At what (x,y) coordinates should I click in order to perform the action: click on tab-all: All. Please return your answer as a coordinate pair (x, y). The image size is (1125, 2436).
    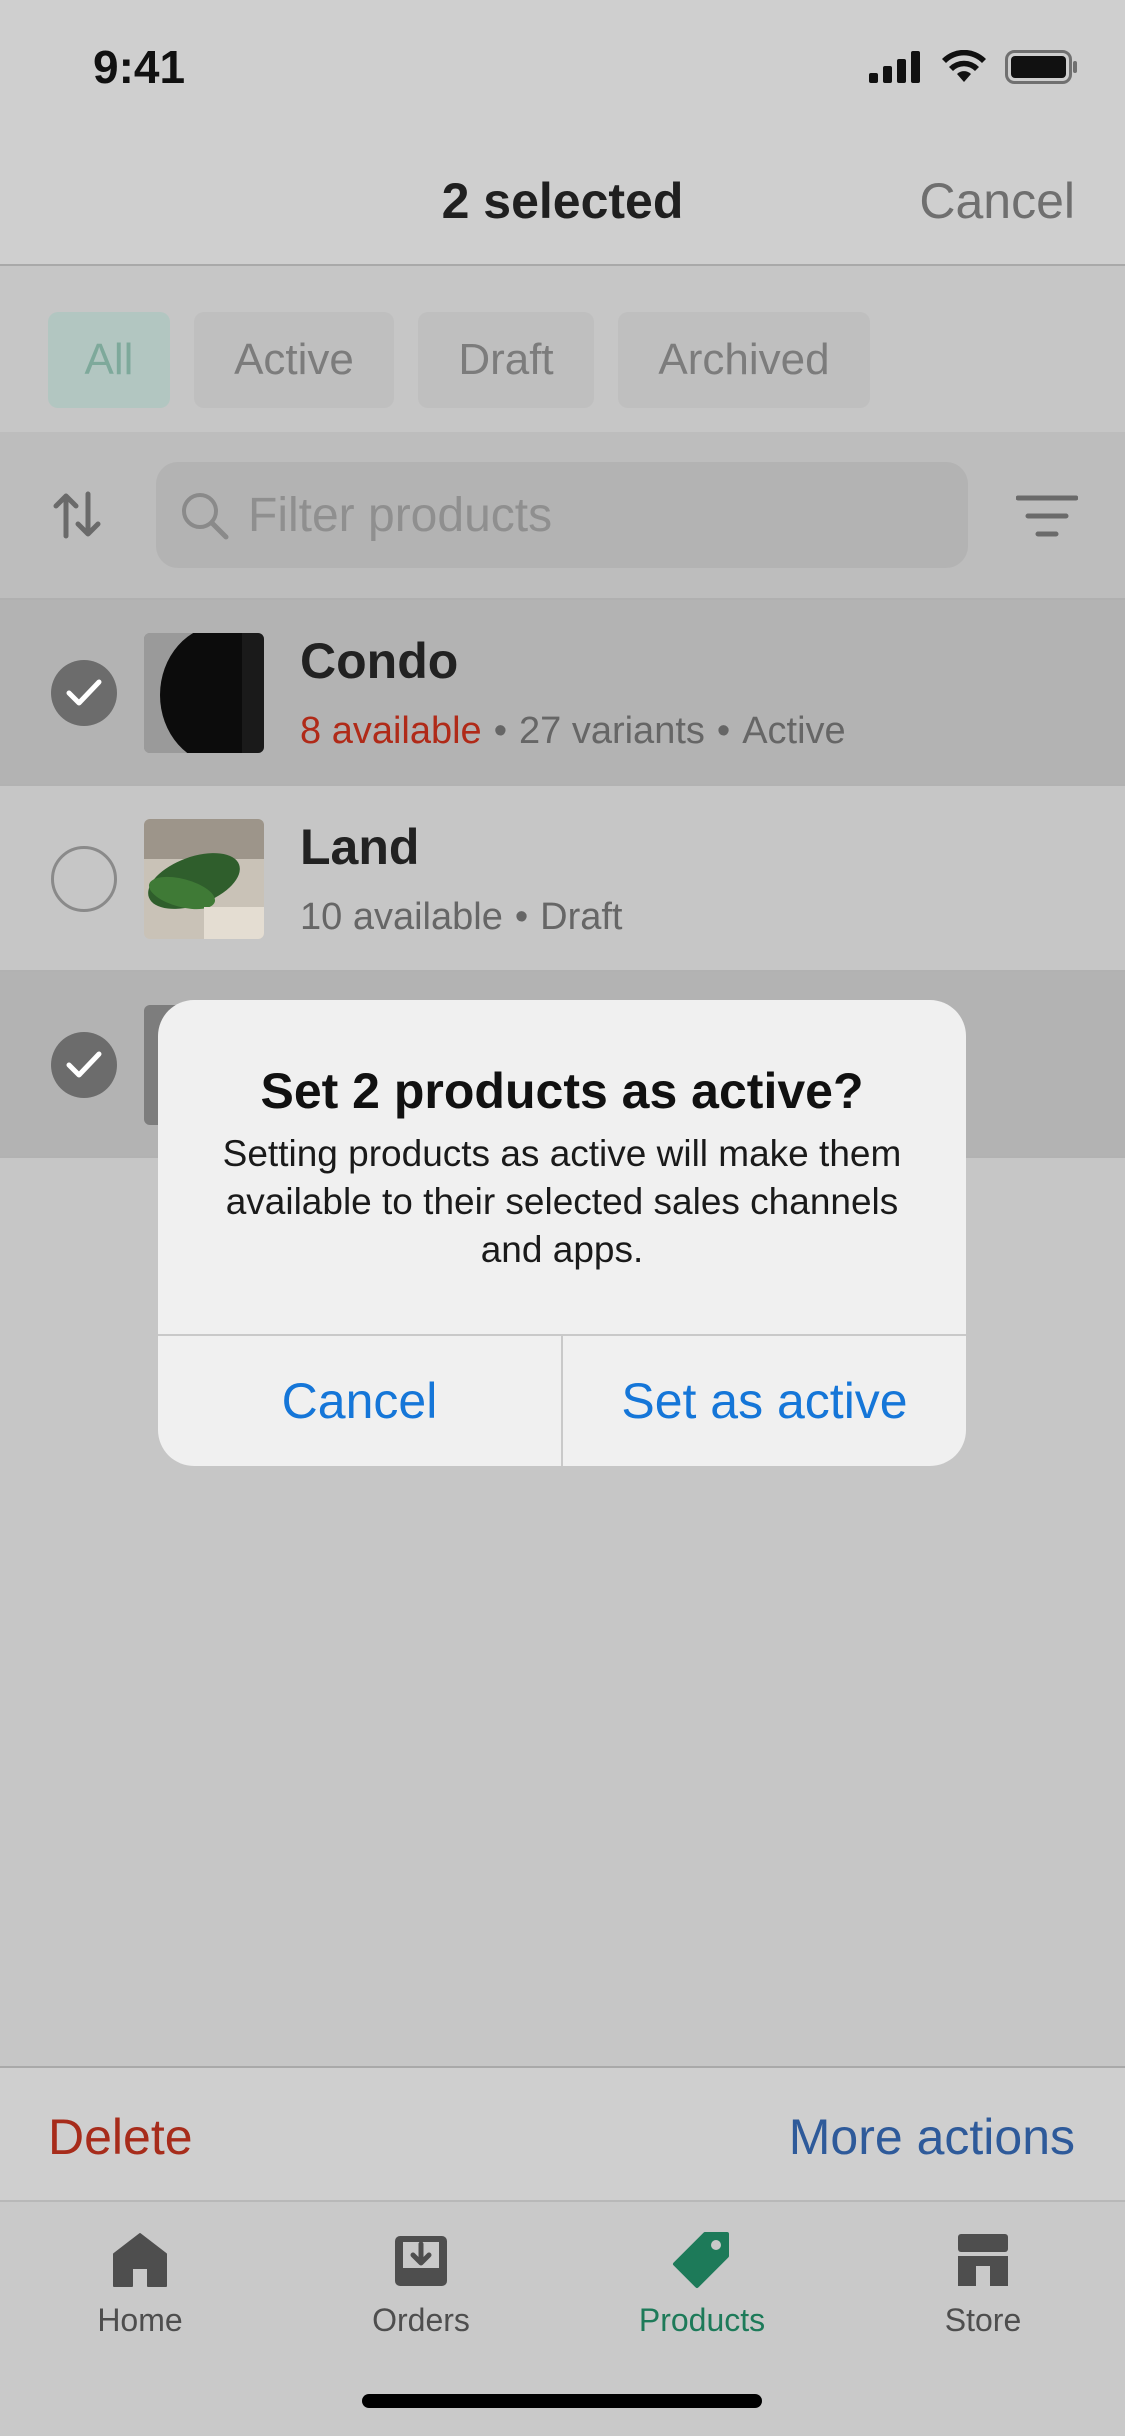
    Looking at the image, I should click on (109, 360).